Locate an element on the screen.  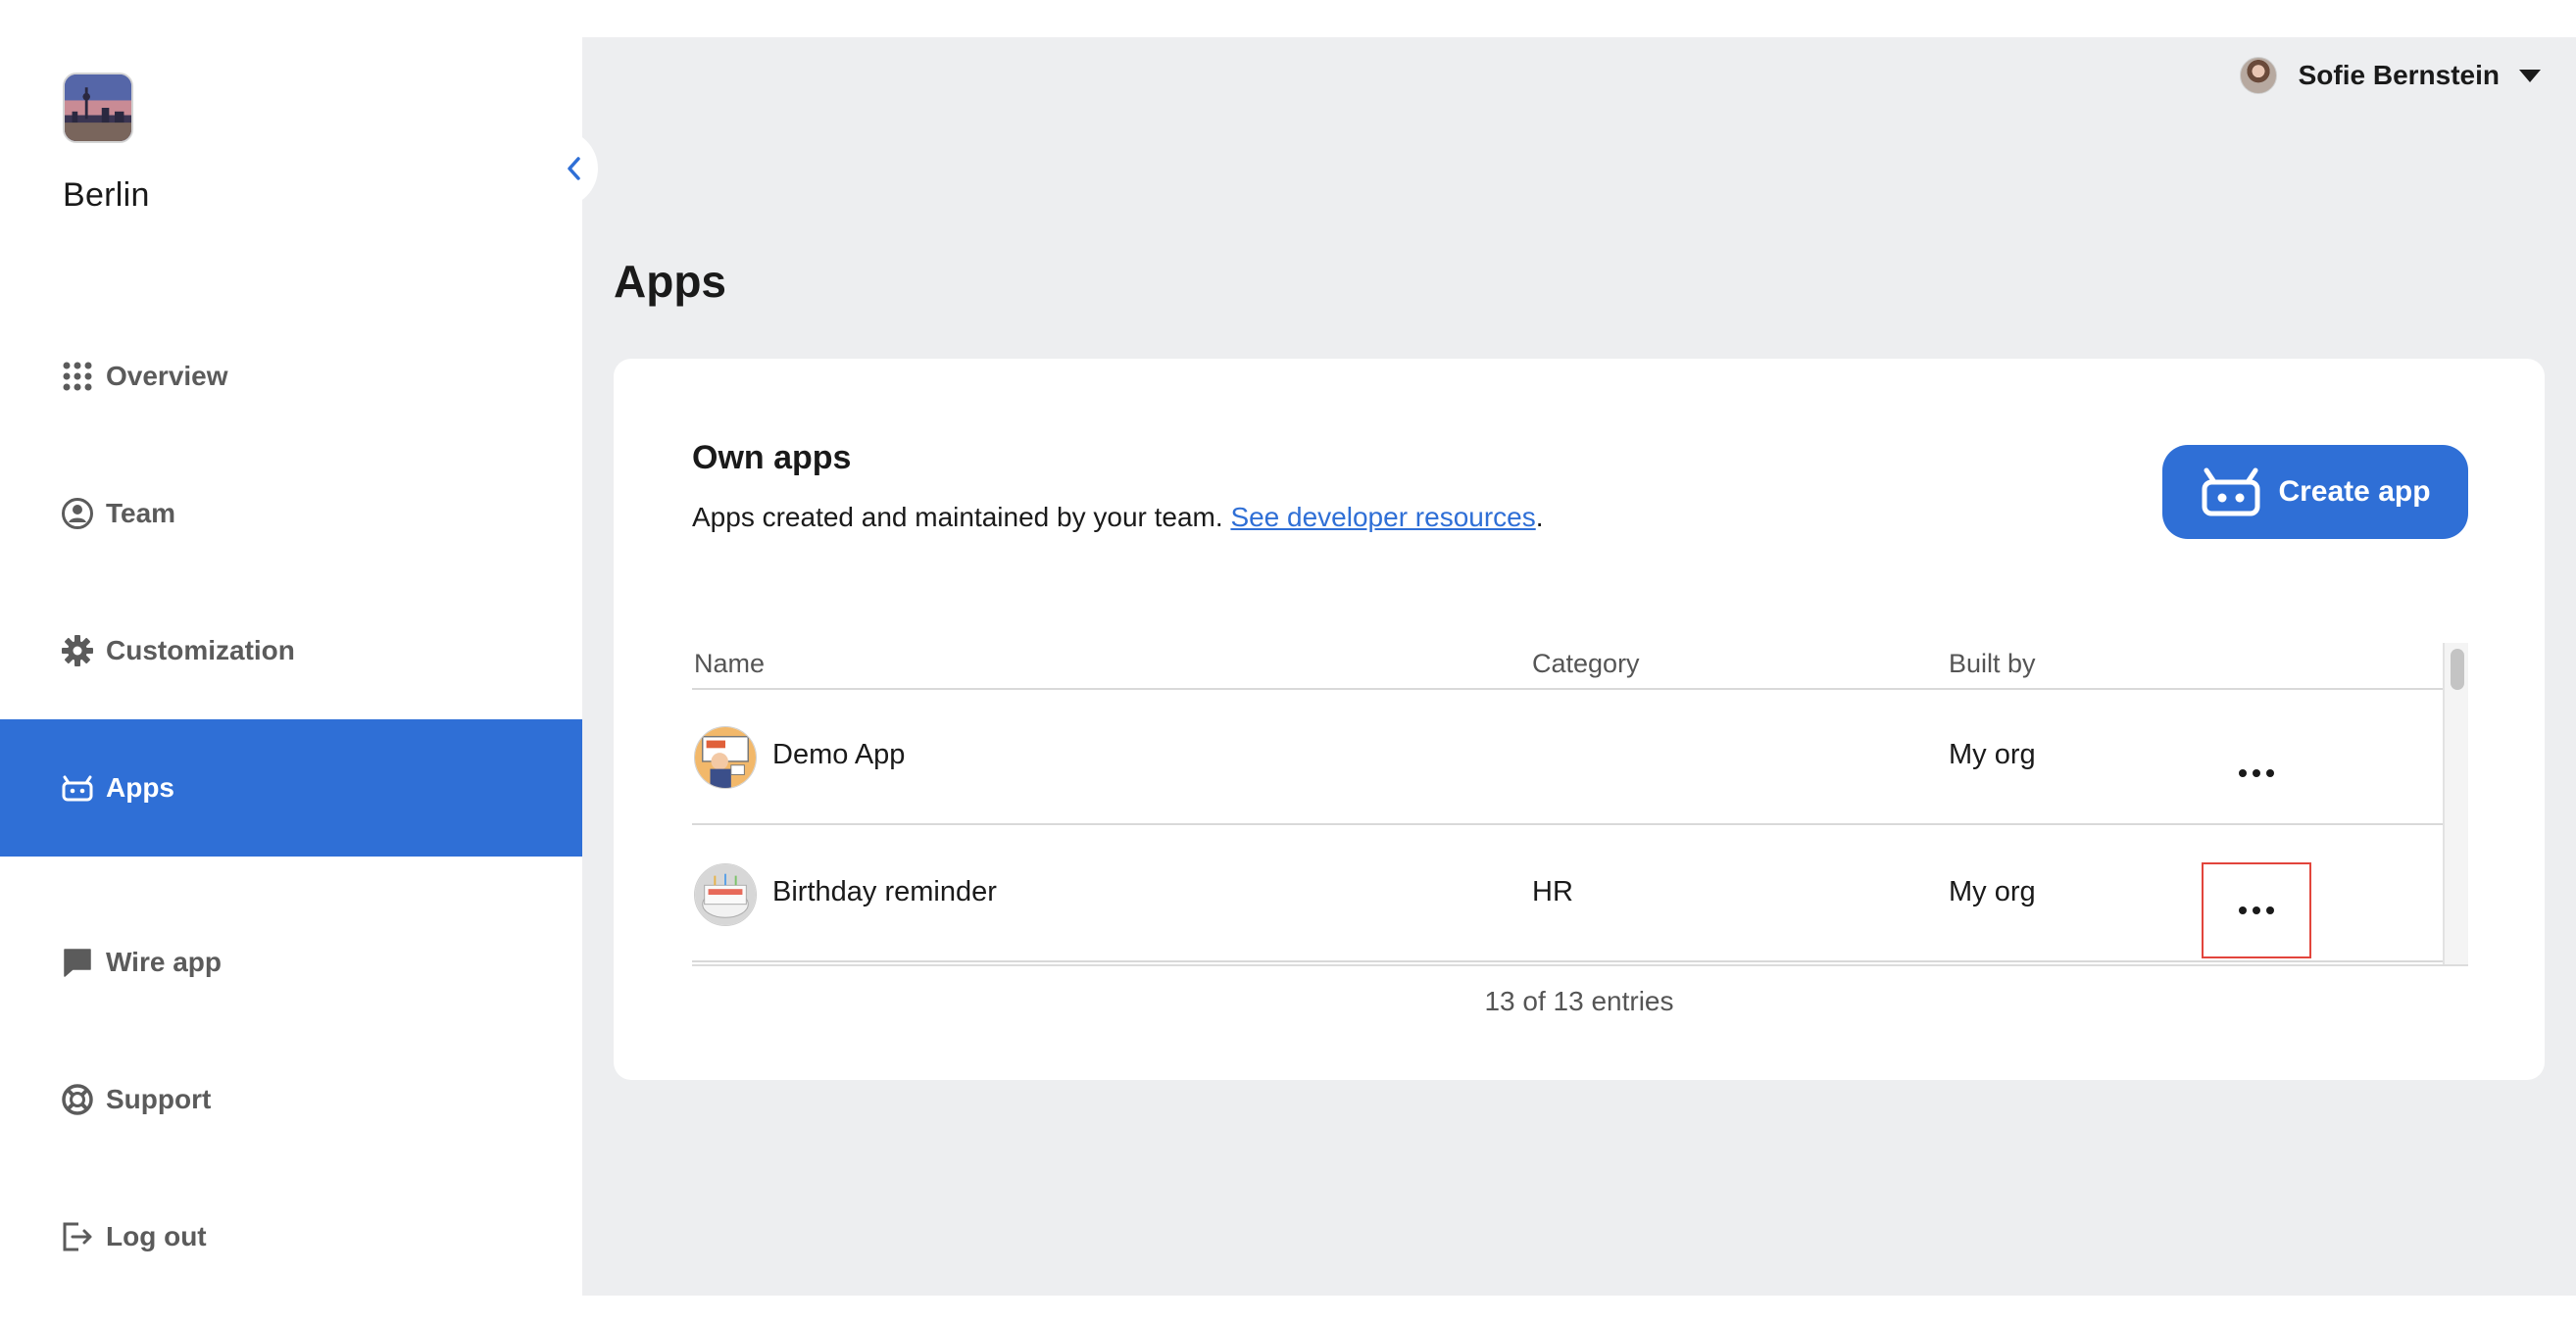
team-name: Berlin is located at coordinates (106, 195).